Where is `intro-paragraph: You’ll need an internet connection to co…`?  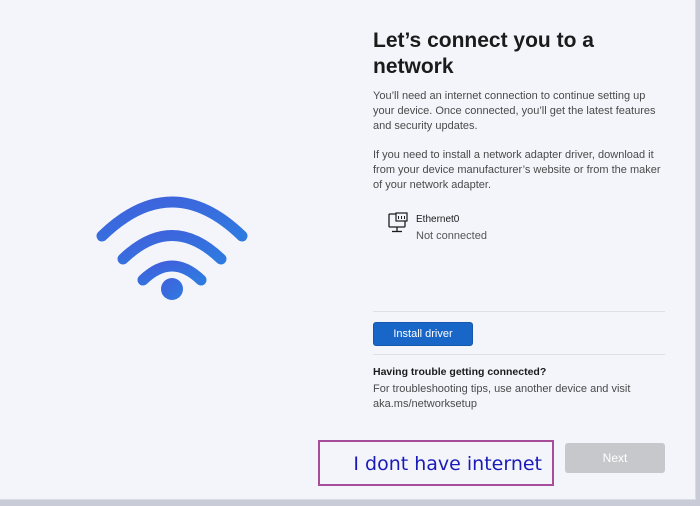
intro-paragraph: You’ll need an internet connection to co… is located at coordinates (514, 111).